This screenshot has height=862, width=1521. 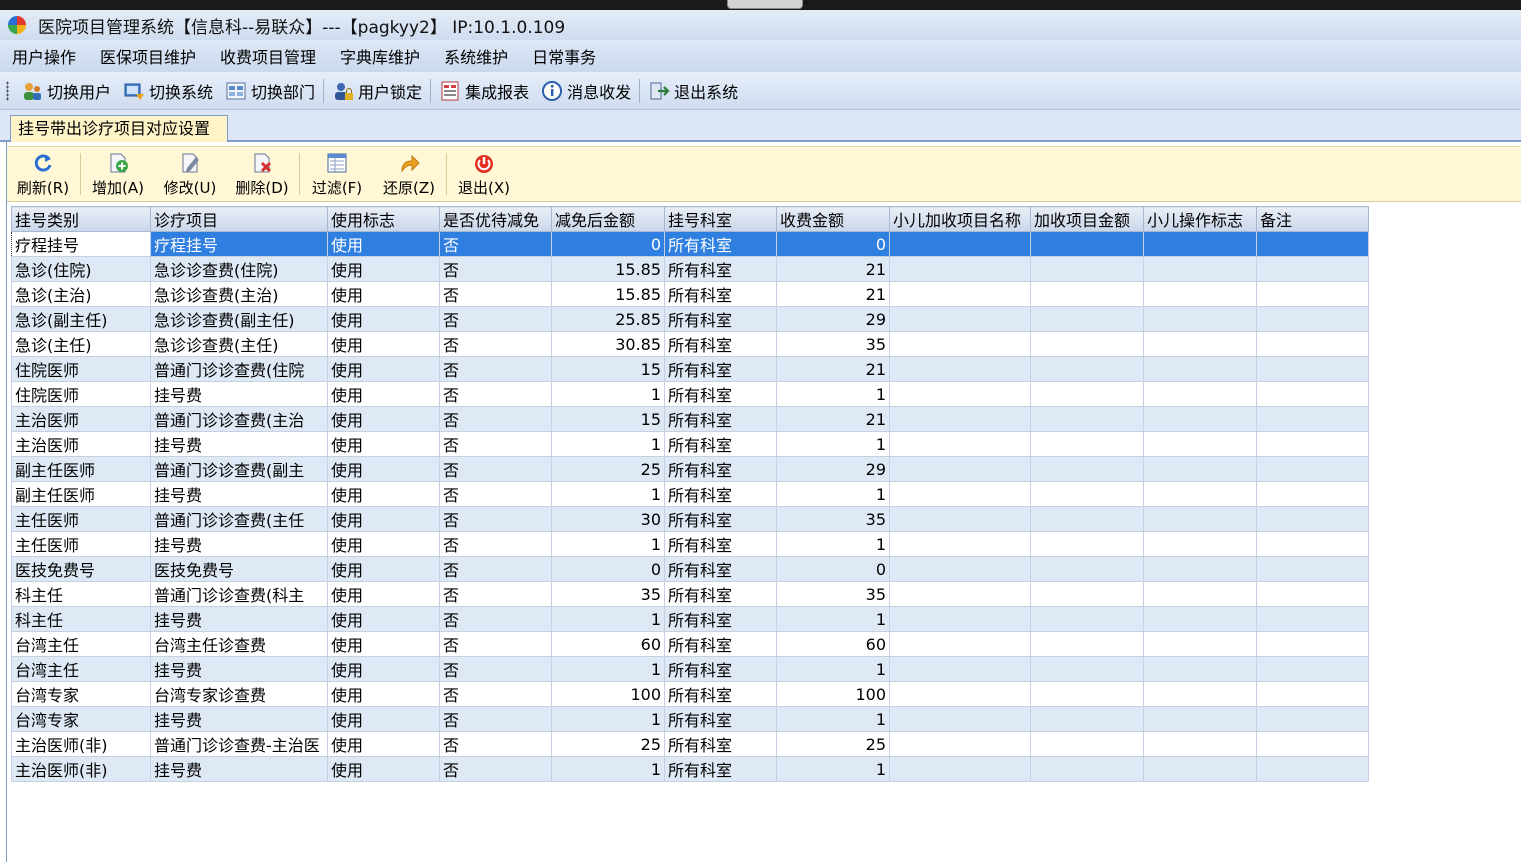 What do you see at coordinates (833, 419) in the screenshot?
I see `table-cell: 21` at bounding box center [833, 419].